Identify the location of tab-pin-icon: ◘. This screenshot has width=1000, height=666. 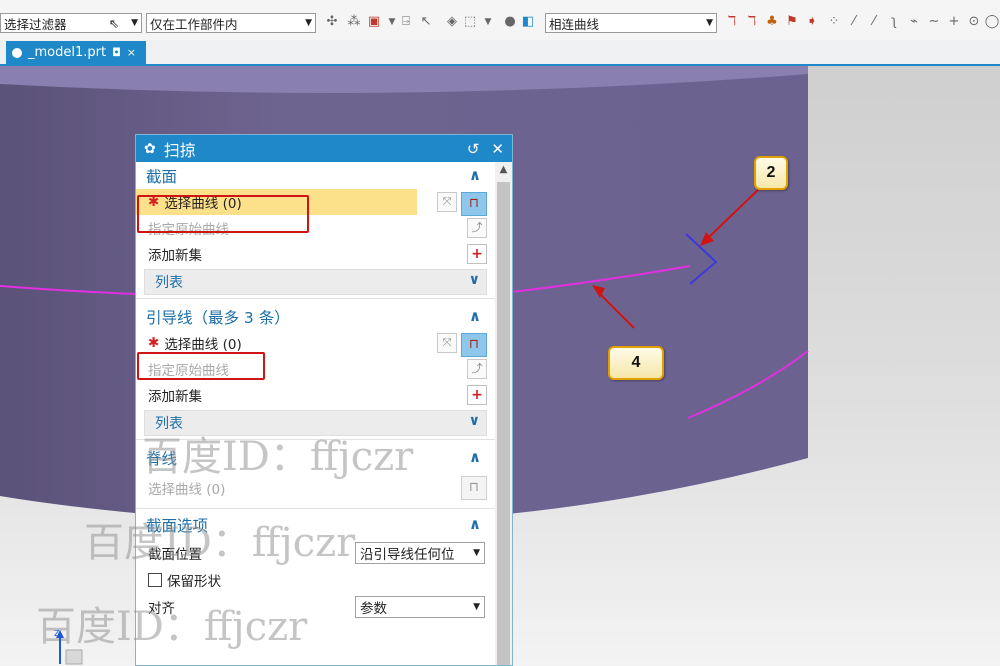
(116, 52).